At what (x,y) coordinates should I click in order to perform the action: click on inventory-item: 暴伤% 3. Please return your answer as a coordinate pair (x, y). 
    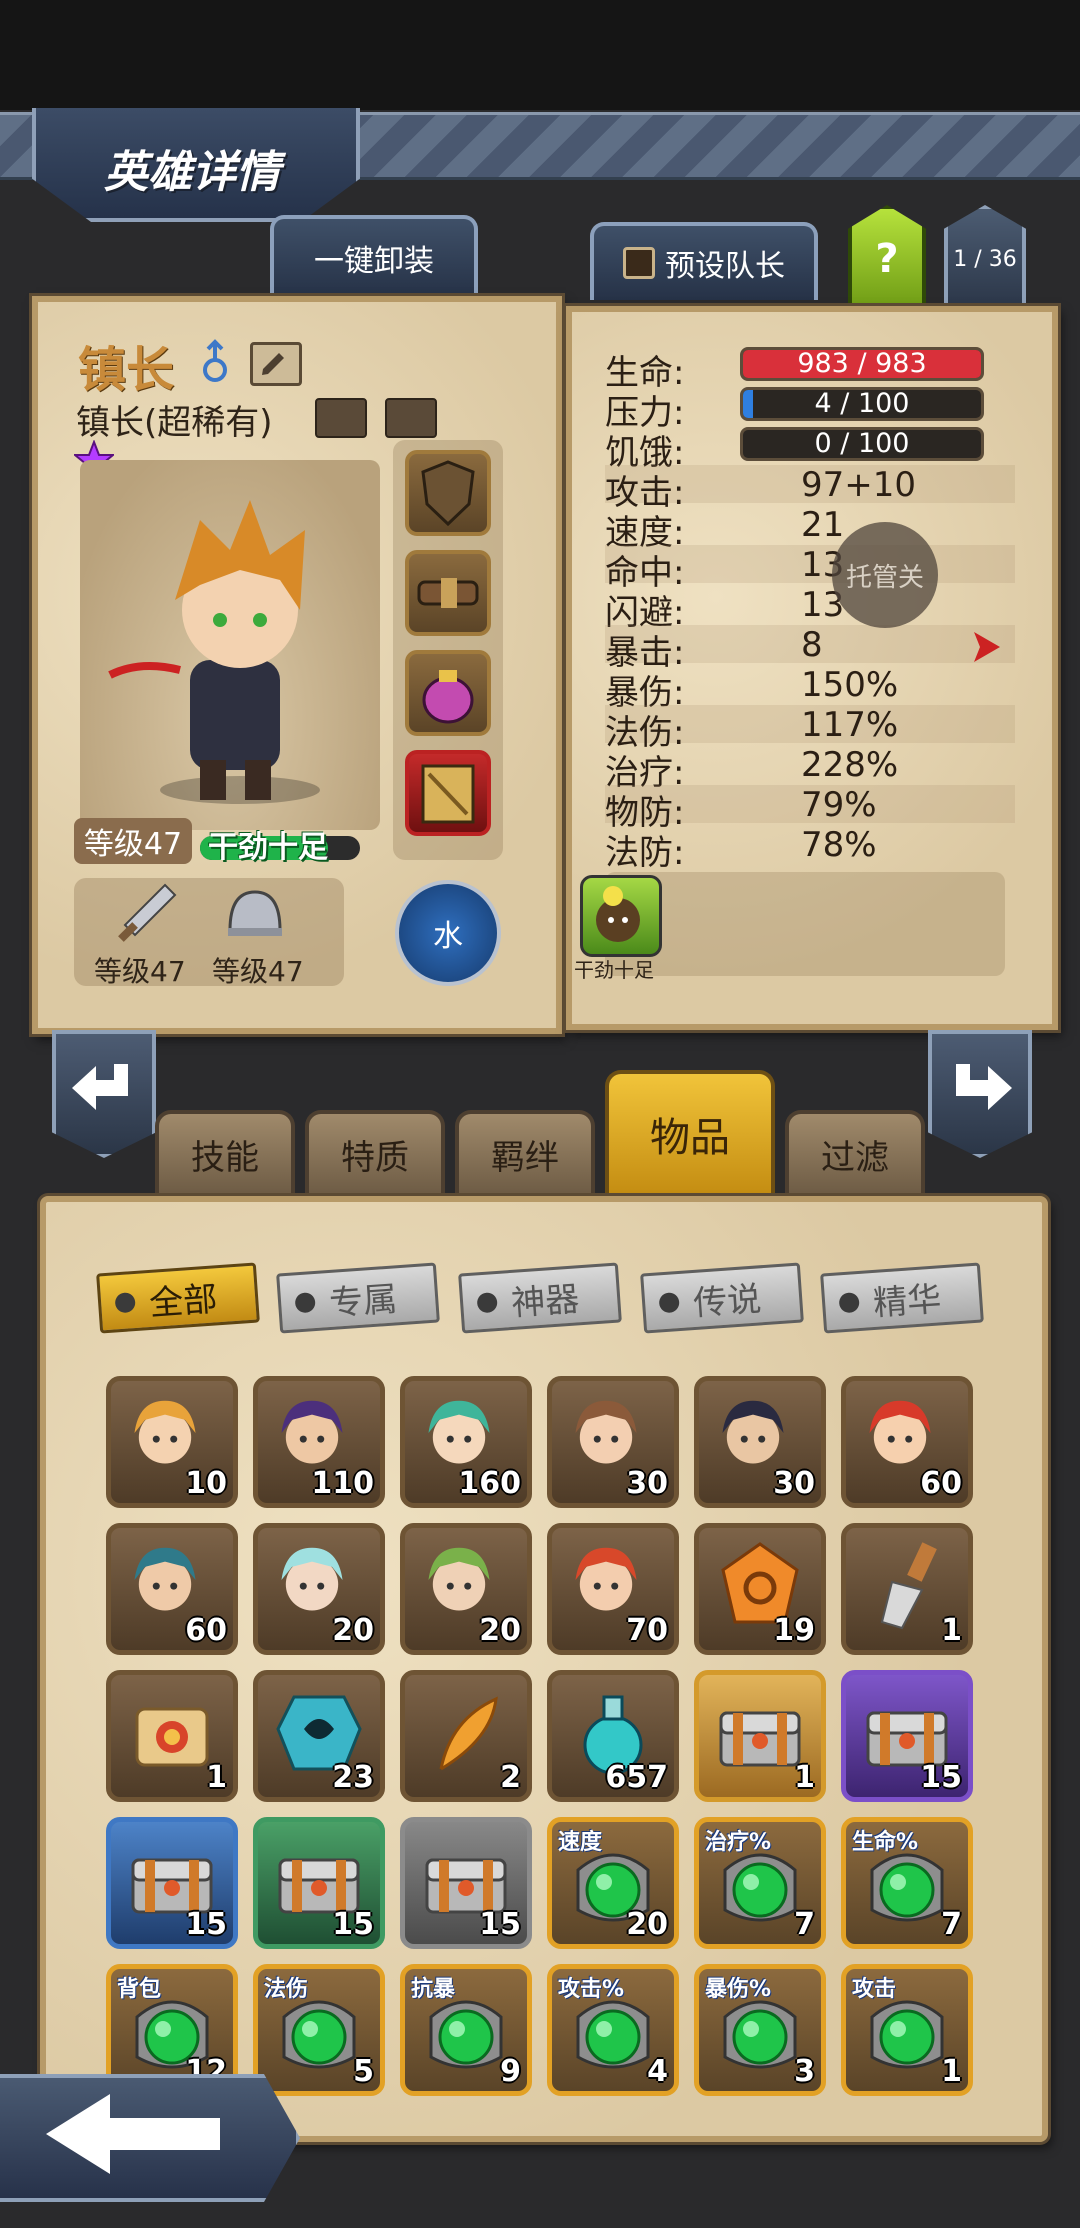
    Looking at the image, I should click on (760, 2030).